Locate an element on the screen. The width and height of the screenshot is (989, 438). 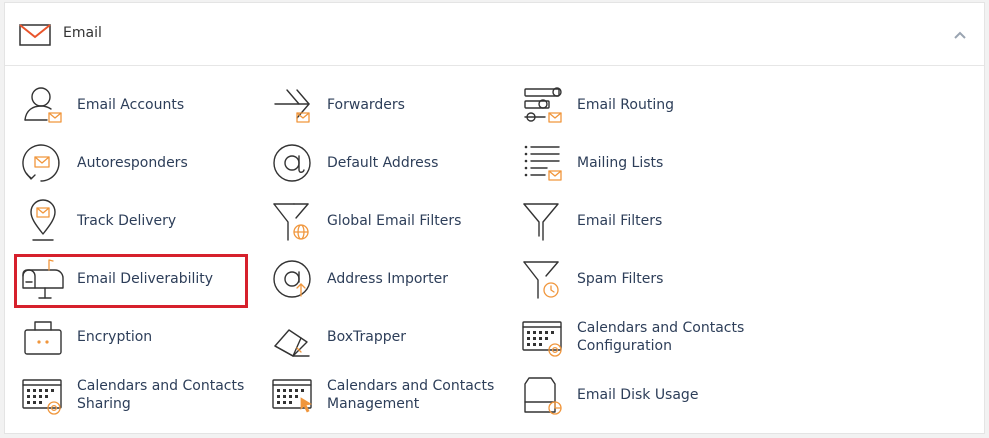
user-mail-icon is located at coordinates (43, 105).